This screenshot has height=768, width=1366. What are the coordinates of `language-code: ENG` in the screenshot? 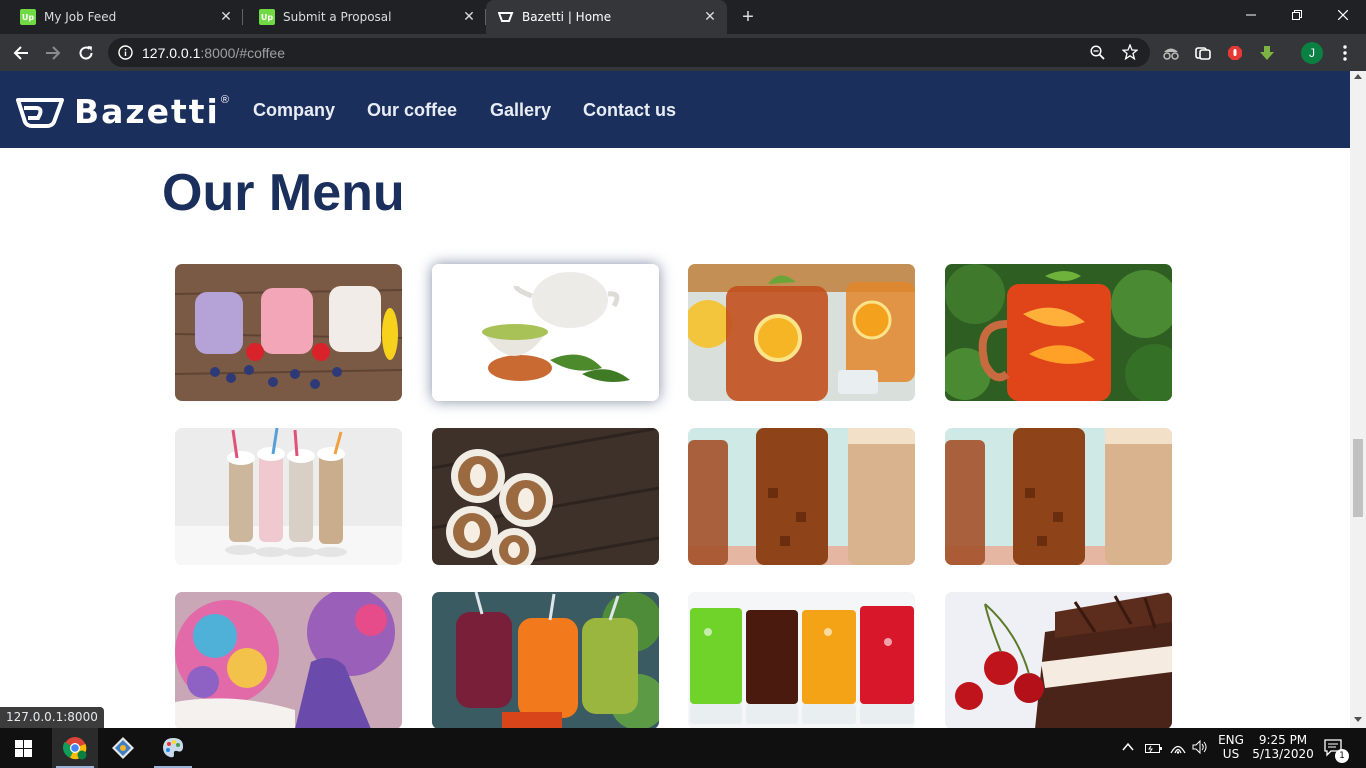 It's located at (1231, 740).